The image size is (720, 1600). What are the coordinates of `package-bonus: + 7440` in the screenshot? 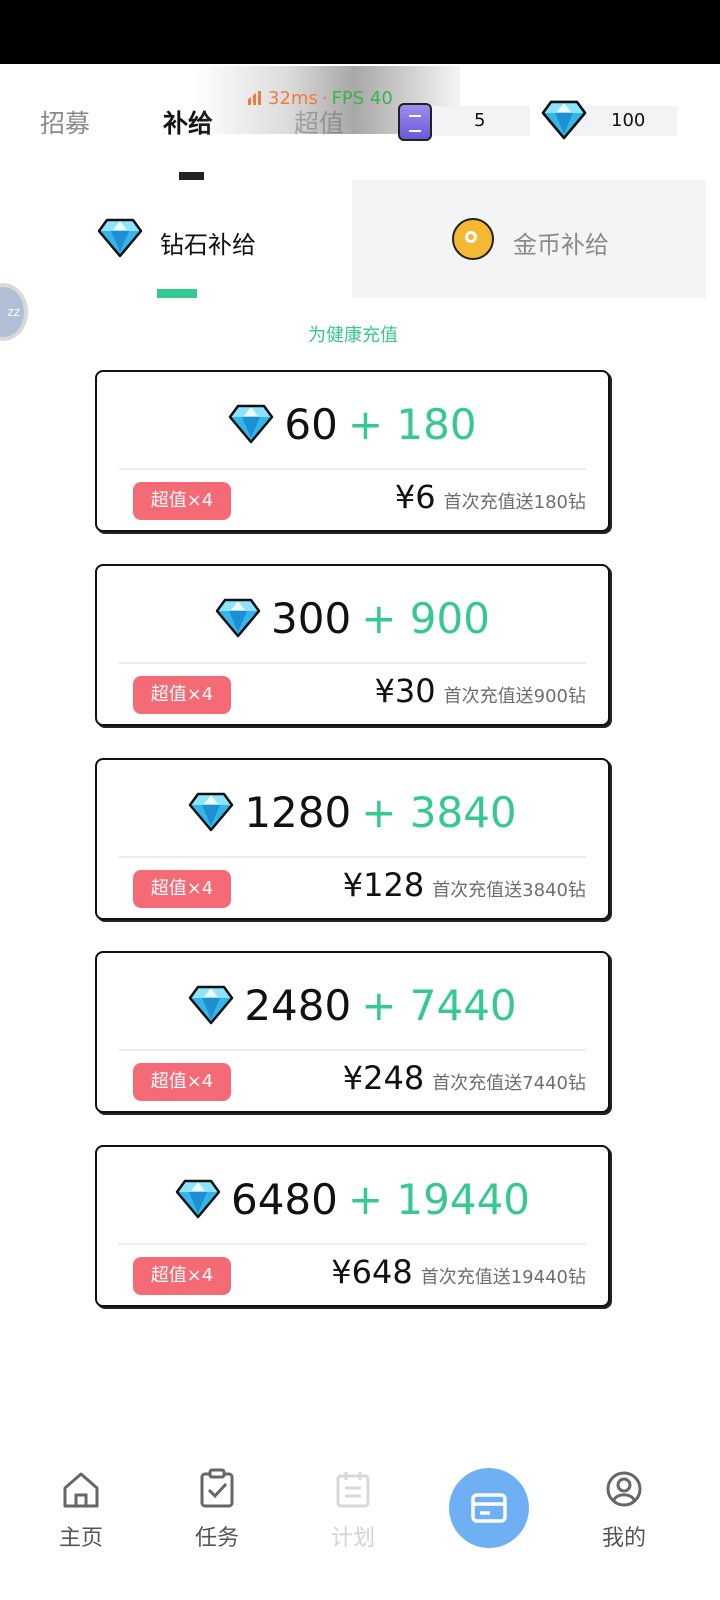 It's located at (439, 1005).